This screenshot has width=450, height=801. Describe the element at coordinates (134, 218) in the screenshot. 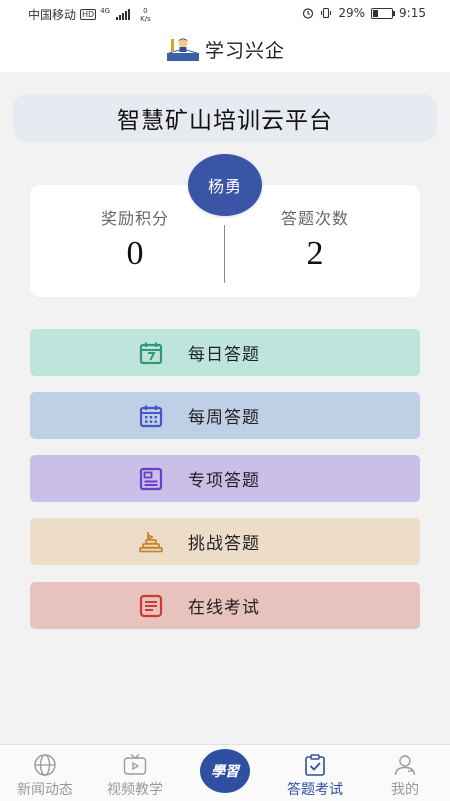

I see `points-label: 奖励积分` at that location.